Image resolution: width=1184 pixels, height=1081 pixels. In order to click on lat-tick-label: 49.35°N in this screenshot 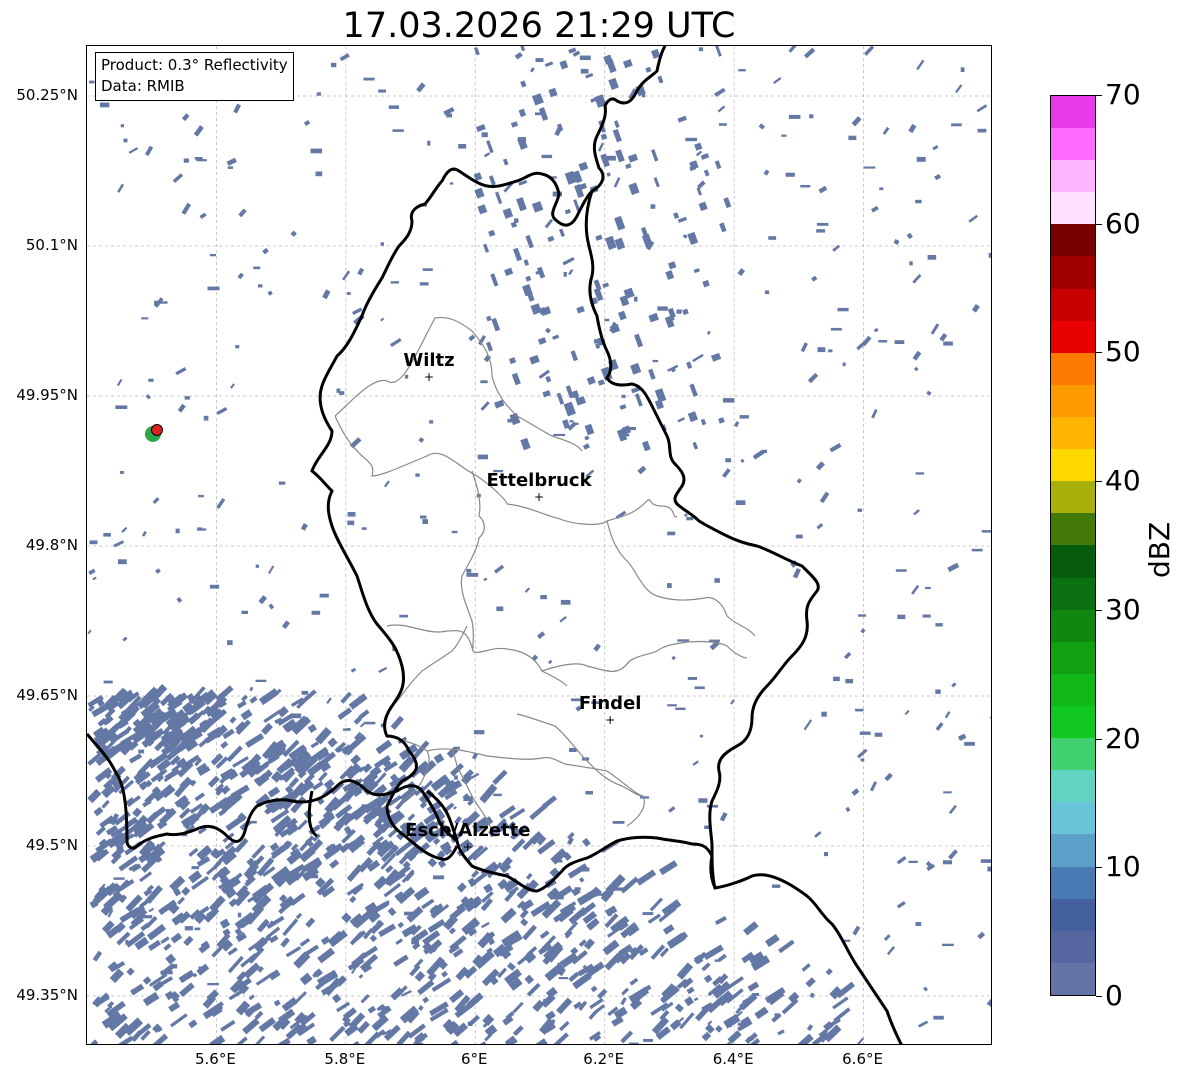, I will do `click(47, 995)`.